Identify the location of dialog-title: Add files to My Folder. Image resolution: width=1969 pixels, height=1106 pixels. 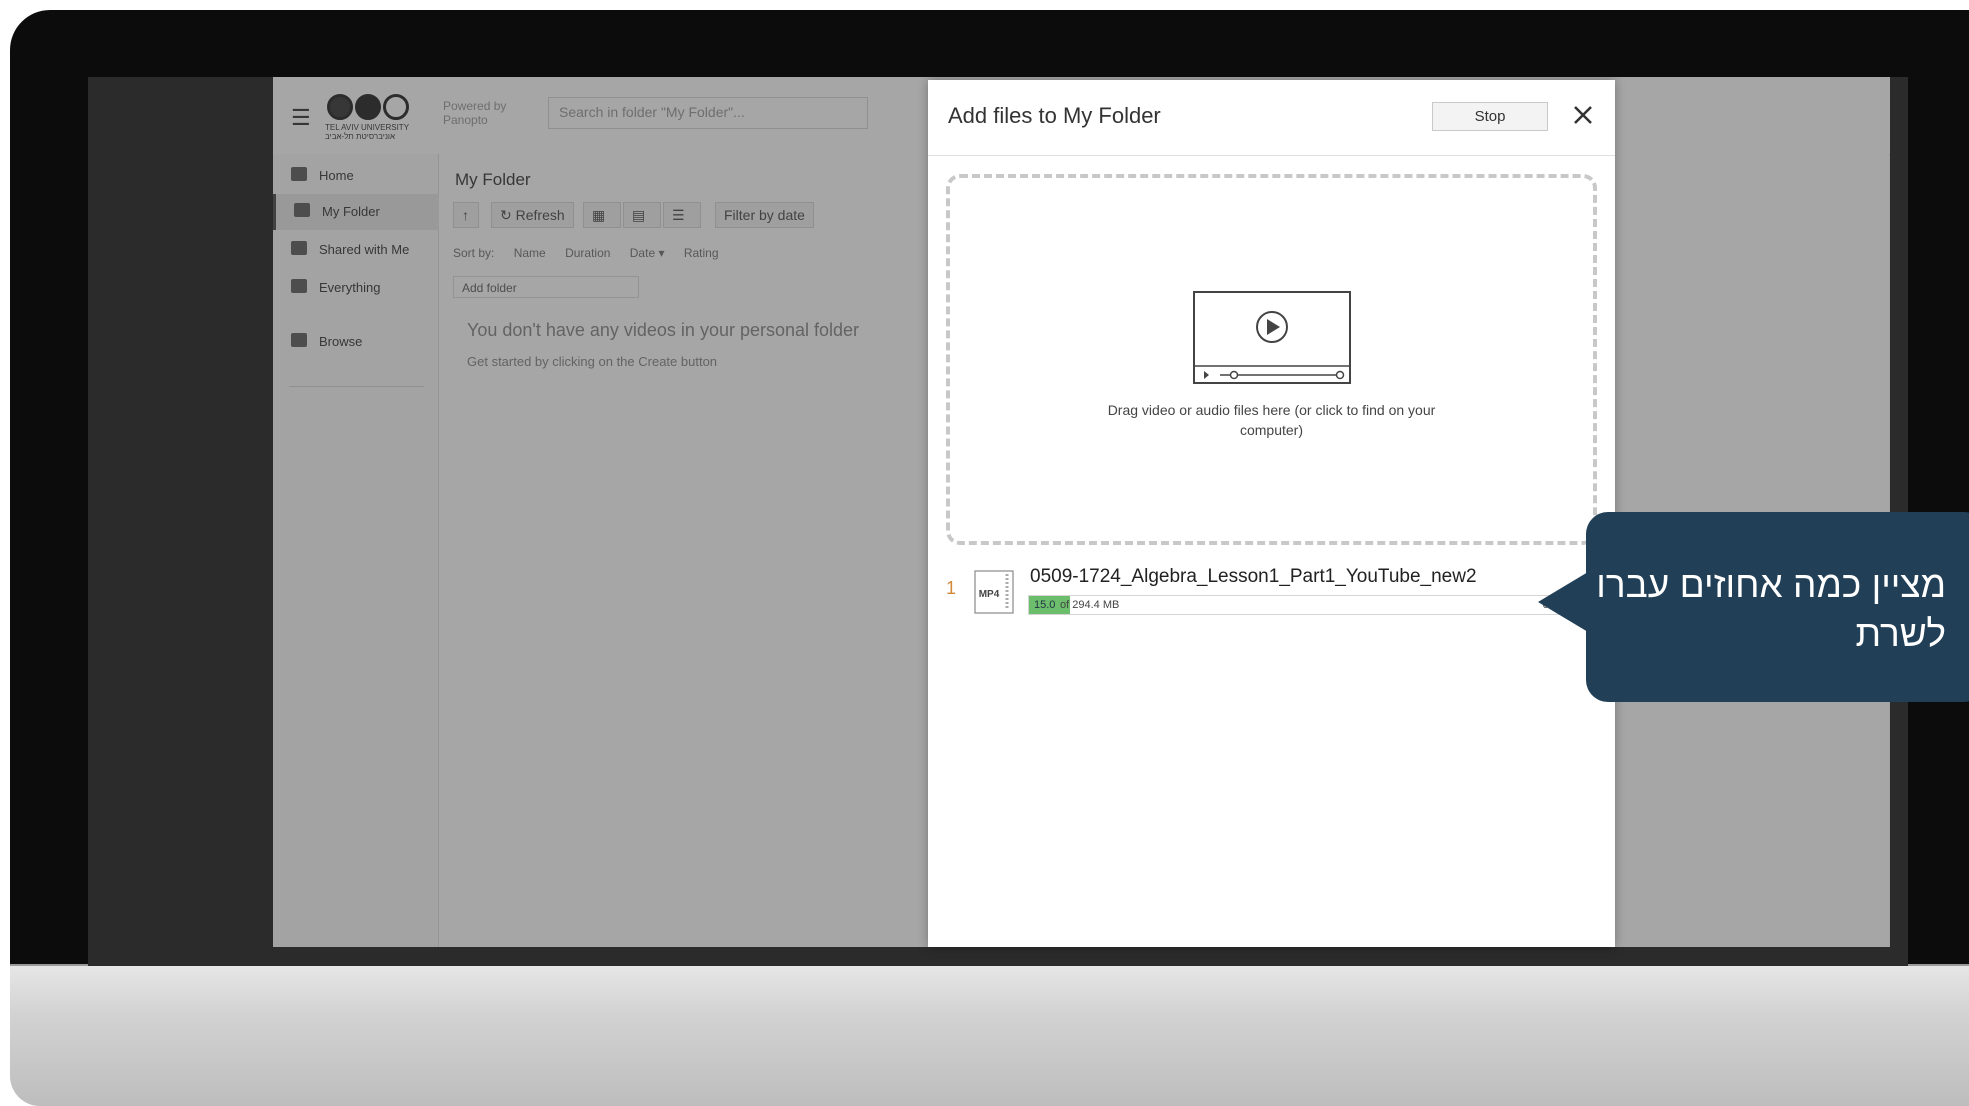
(1054, 115).